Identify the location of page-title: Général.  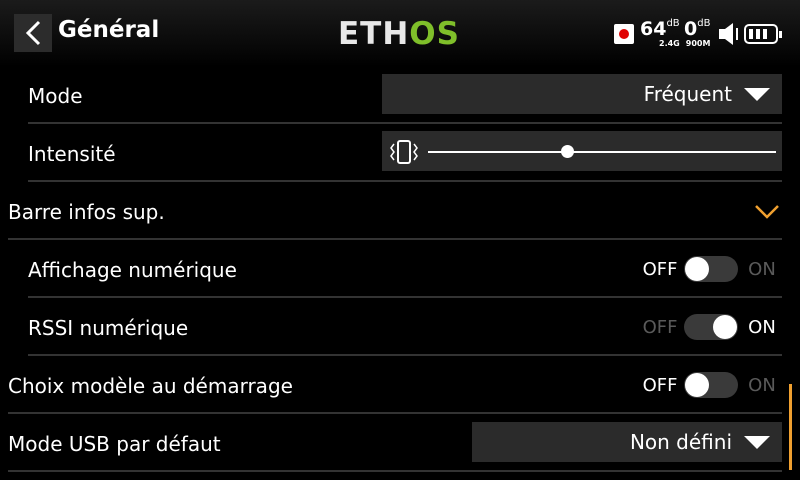
(109, 30).